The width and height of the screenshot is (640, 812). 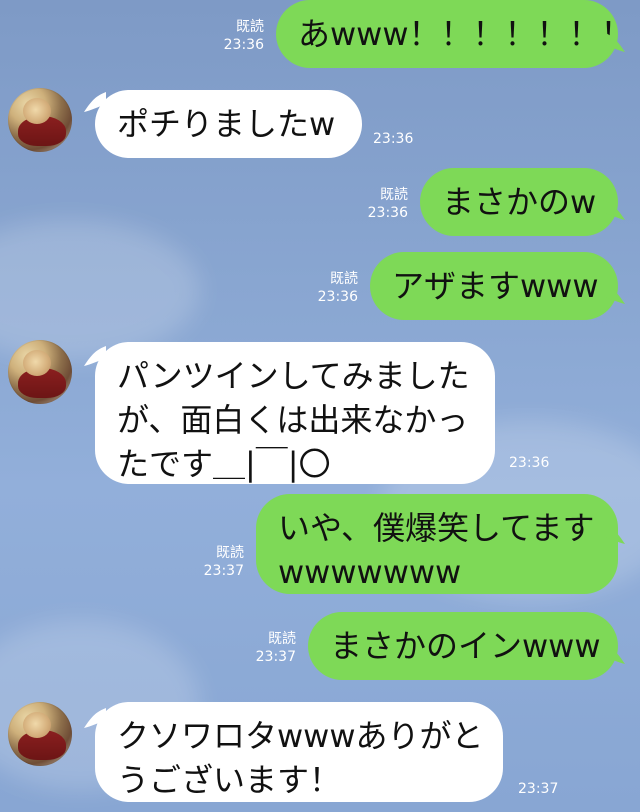 What do you see at coordinates (224, 464) in the screenshot?
I see `message-line: たです＿|￣|〇` at bounding box center [224, 464].